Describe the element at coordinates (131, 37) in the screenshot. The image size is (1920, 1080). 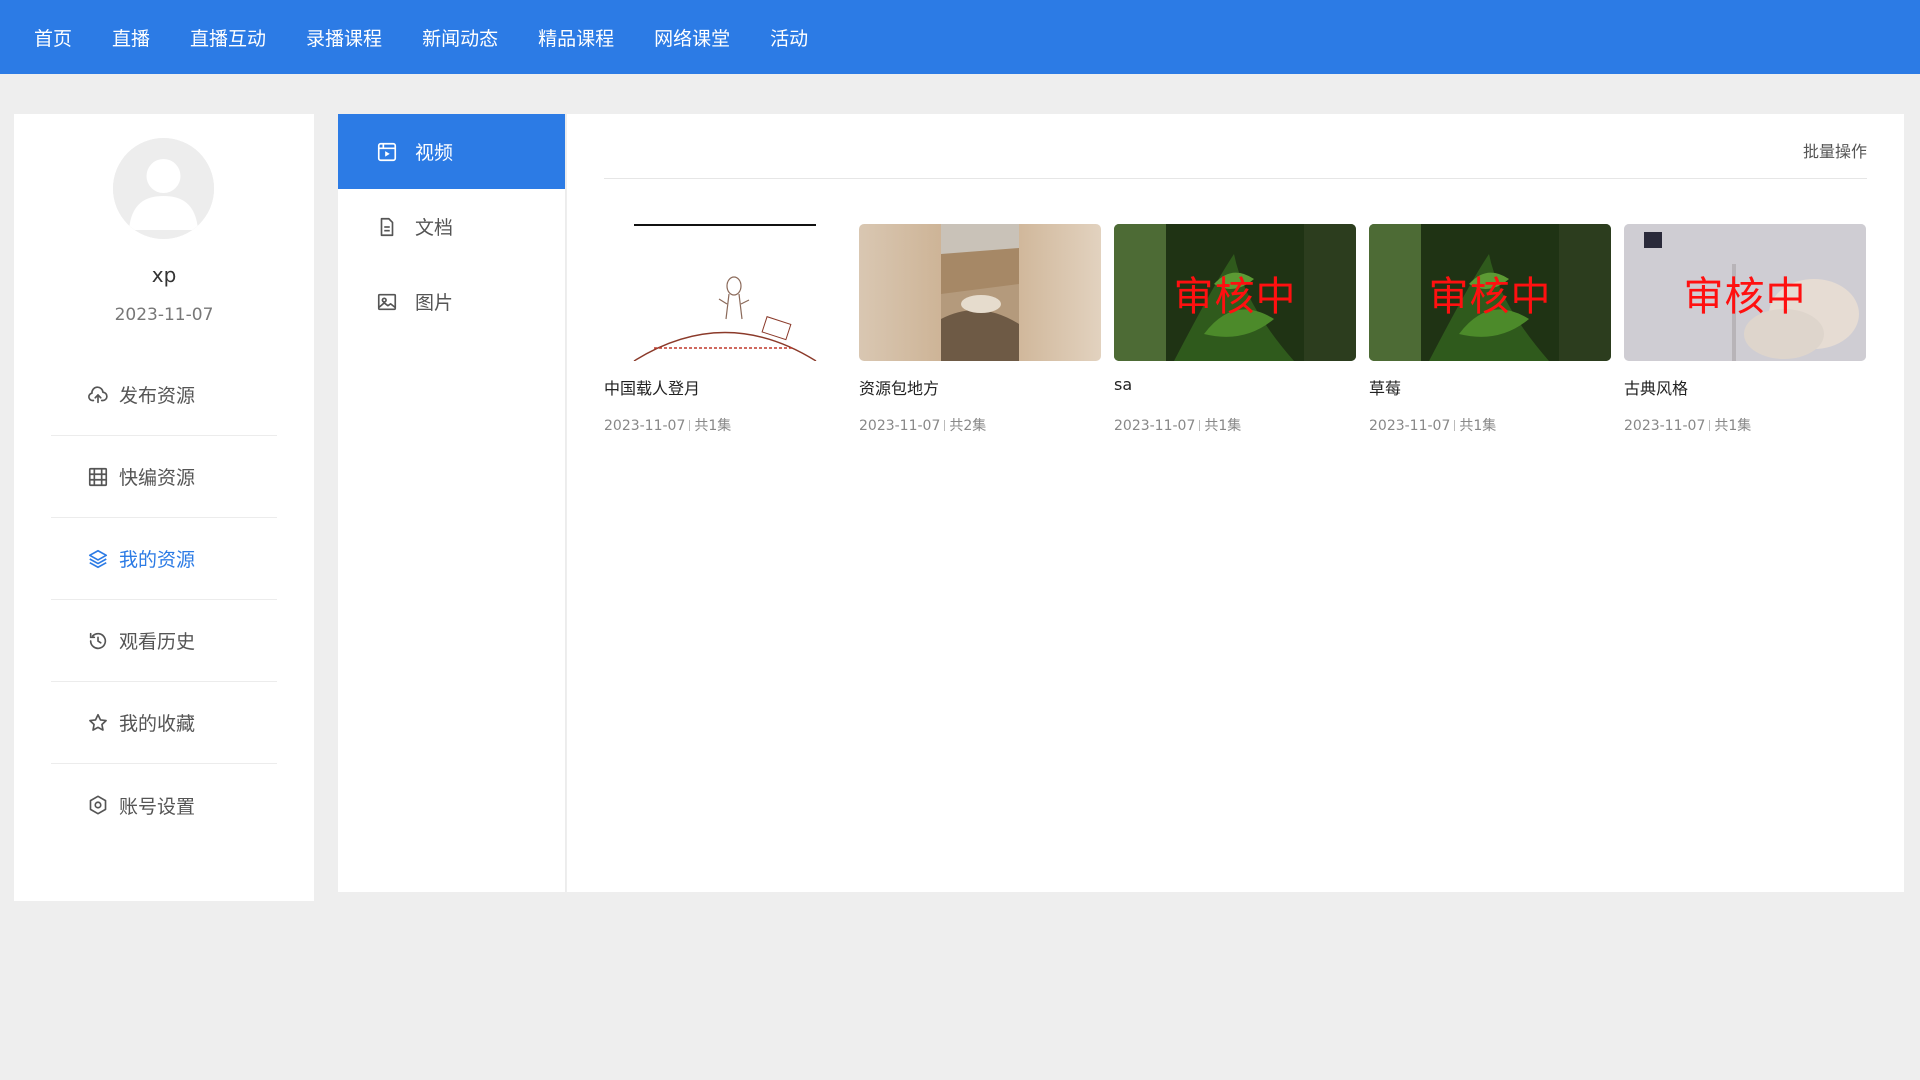
I see `nav-item-live: 直播` at that location.